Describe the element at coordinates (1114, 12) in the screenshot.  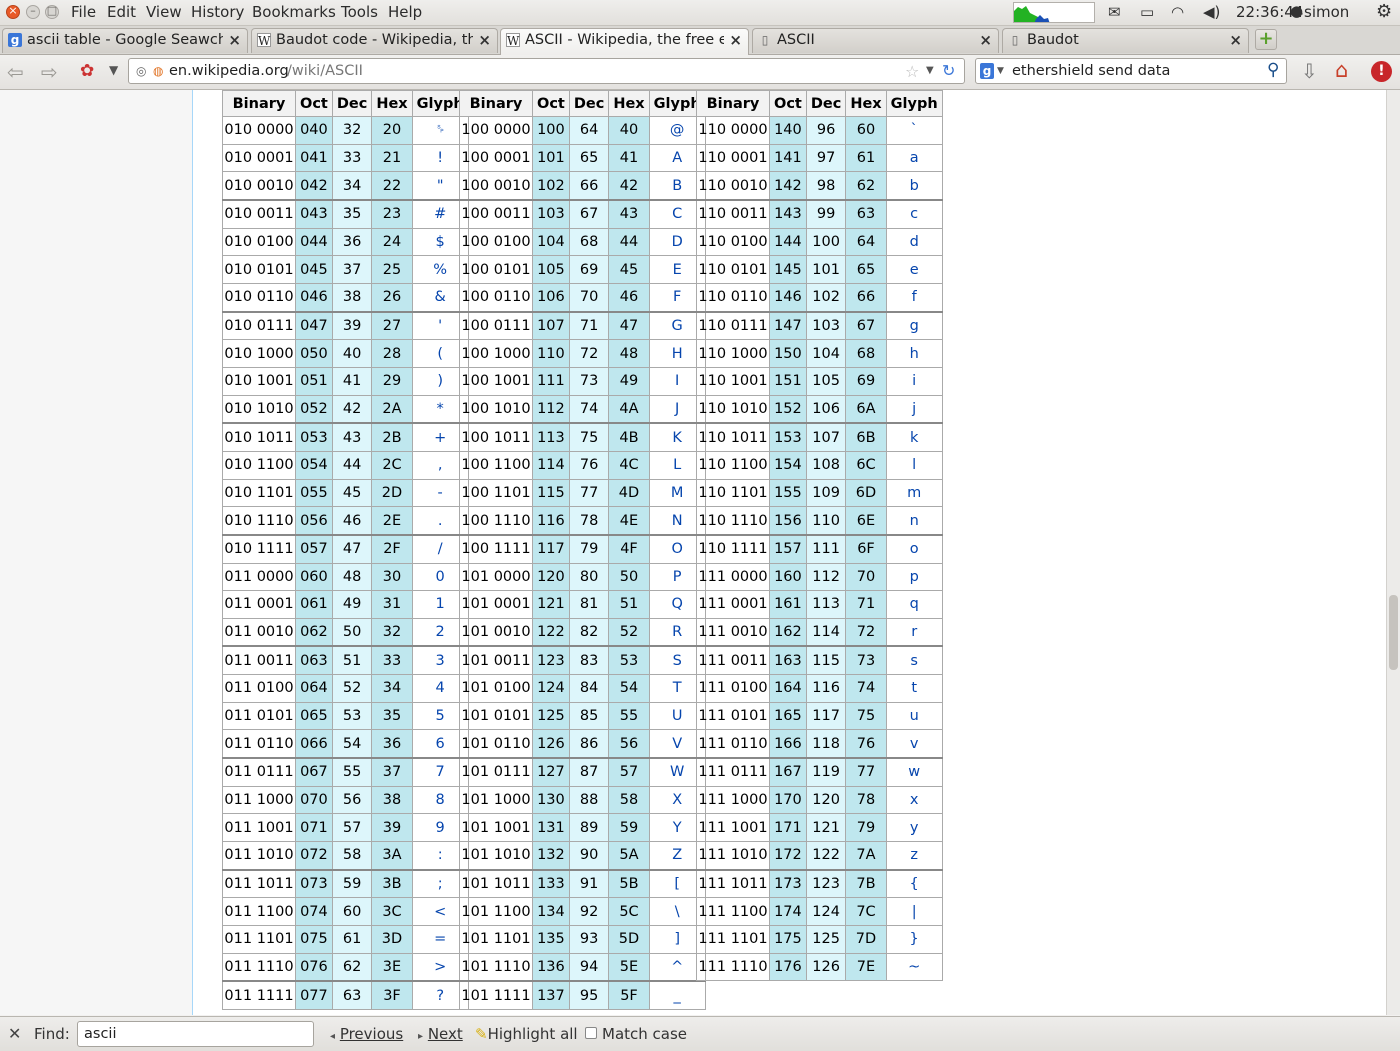
I see `mail-icon: ✉` at that location.